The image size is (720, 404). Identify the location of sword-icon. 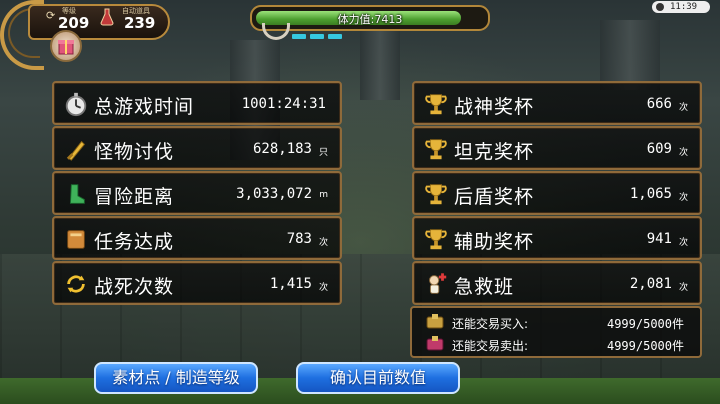
(76, 149).